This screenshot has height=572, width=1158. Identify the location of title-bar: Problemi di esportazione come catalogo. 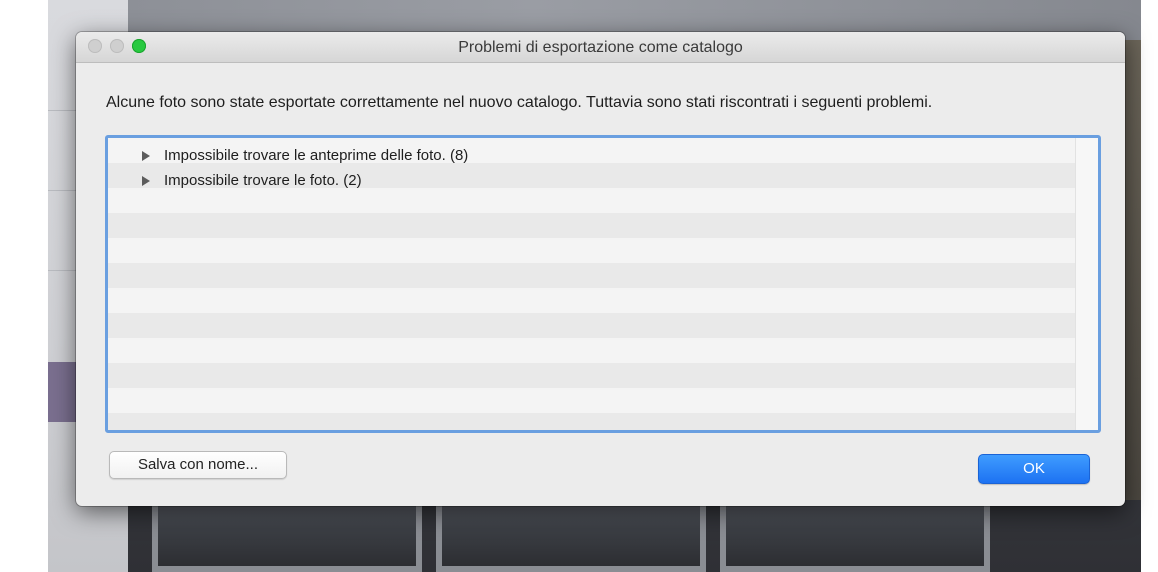
(600, 47).